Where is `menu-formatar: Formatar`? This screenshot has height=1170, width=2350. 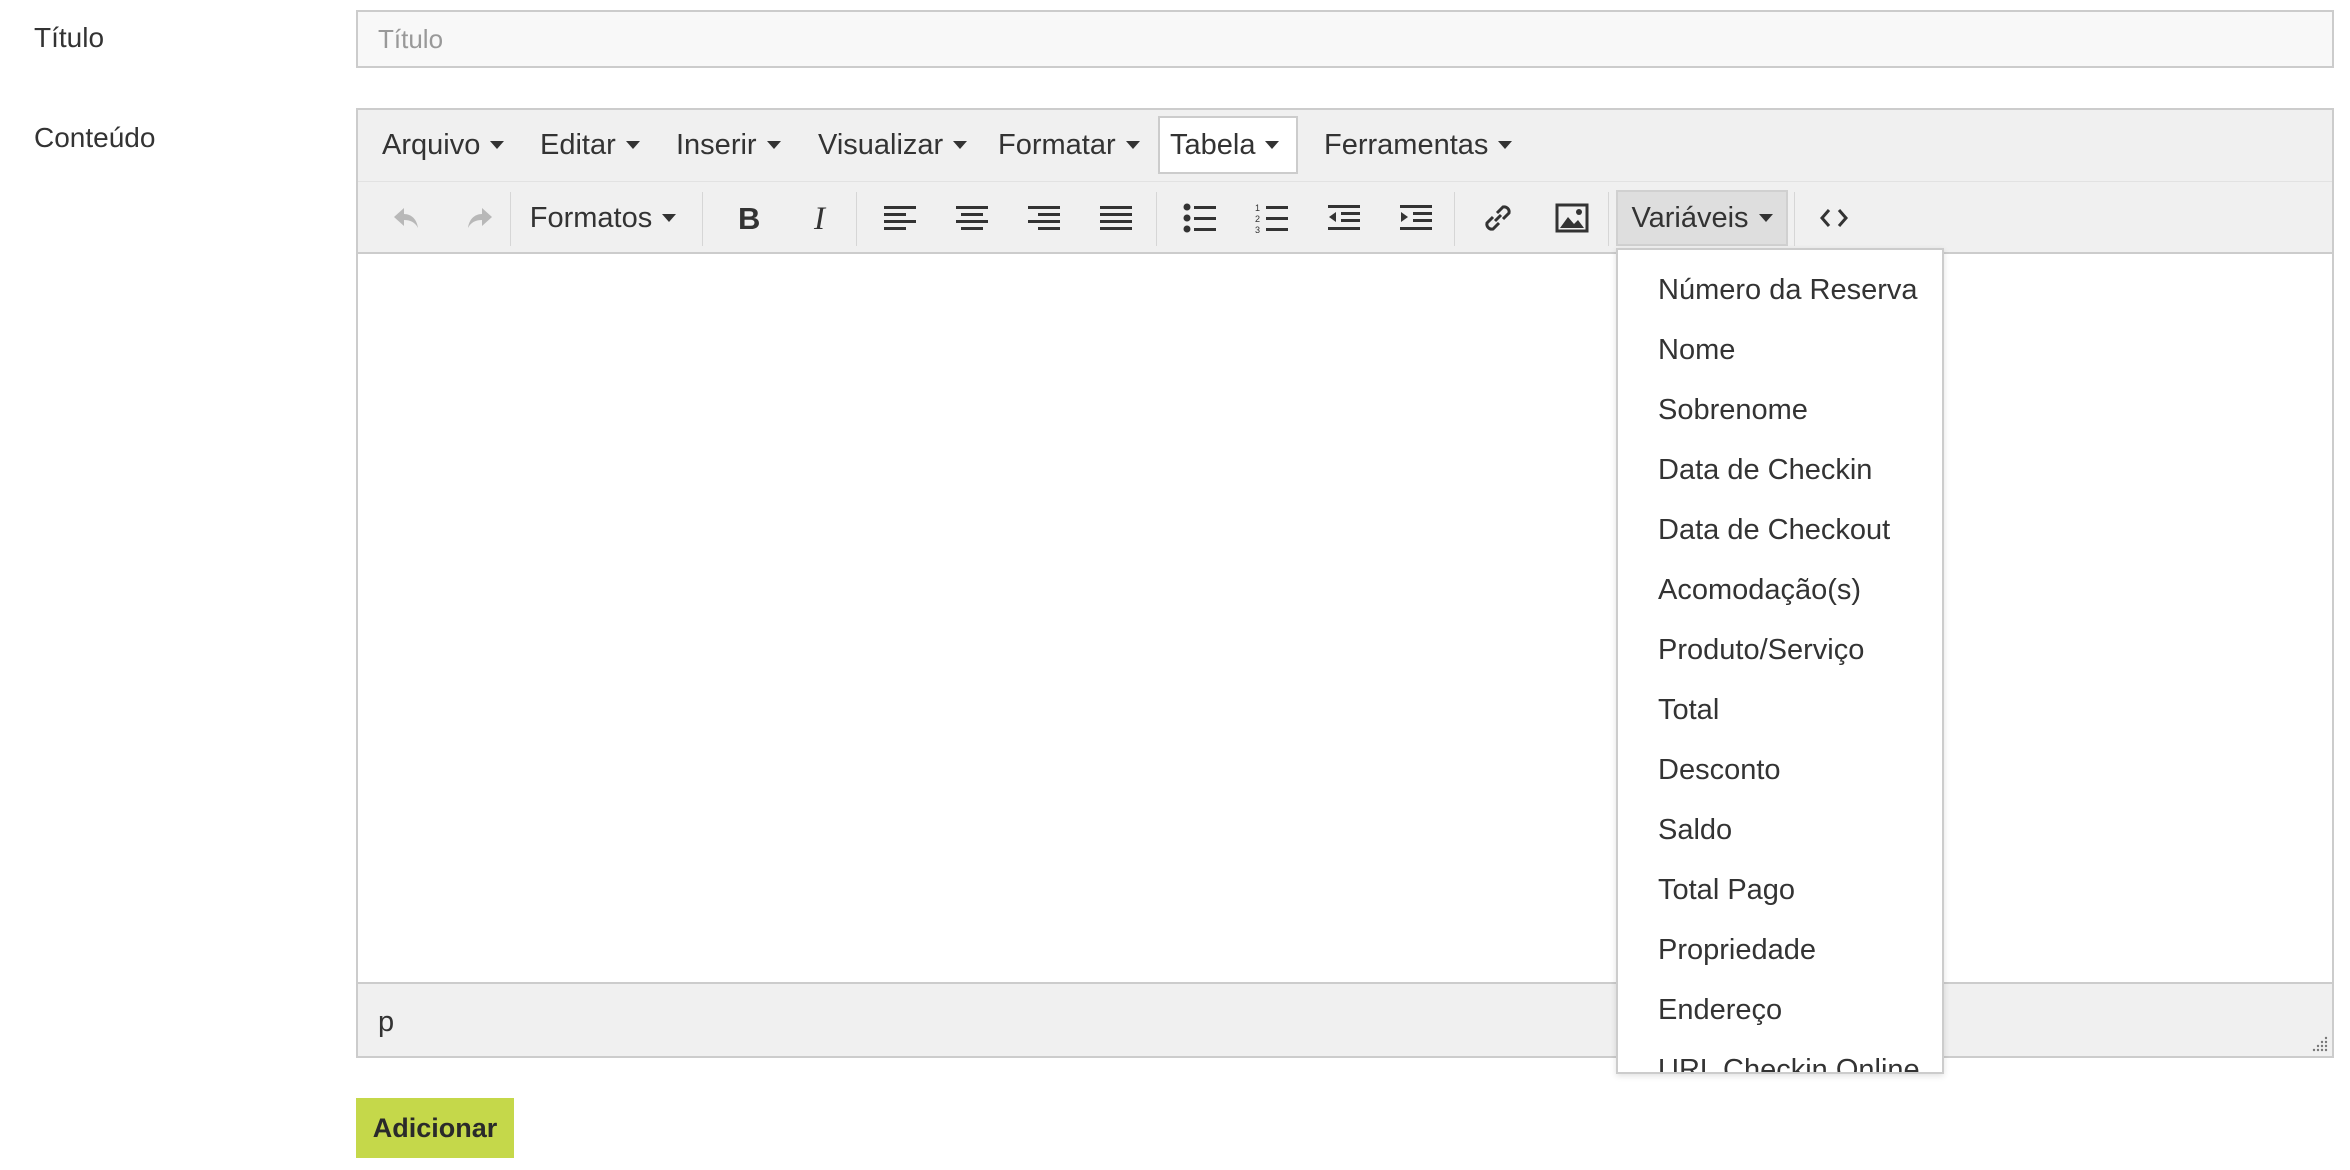 menu-formatar: Formatar is located at coordinates (1069, 145).